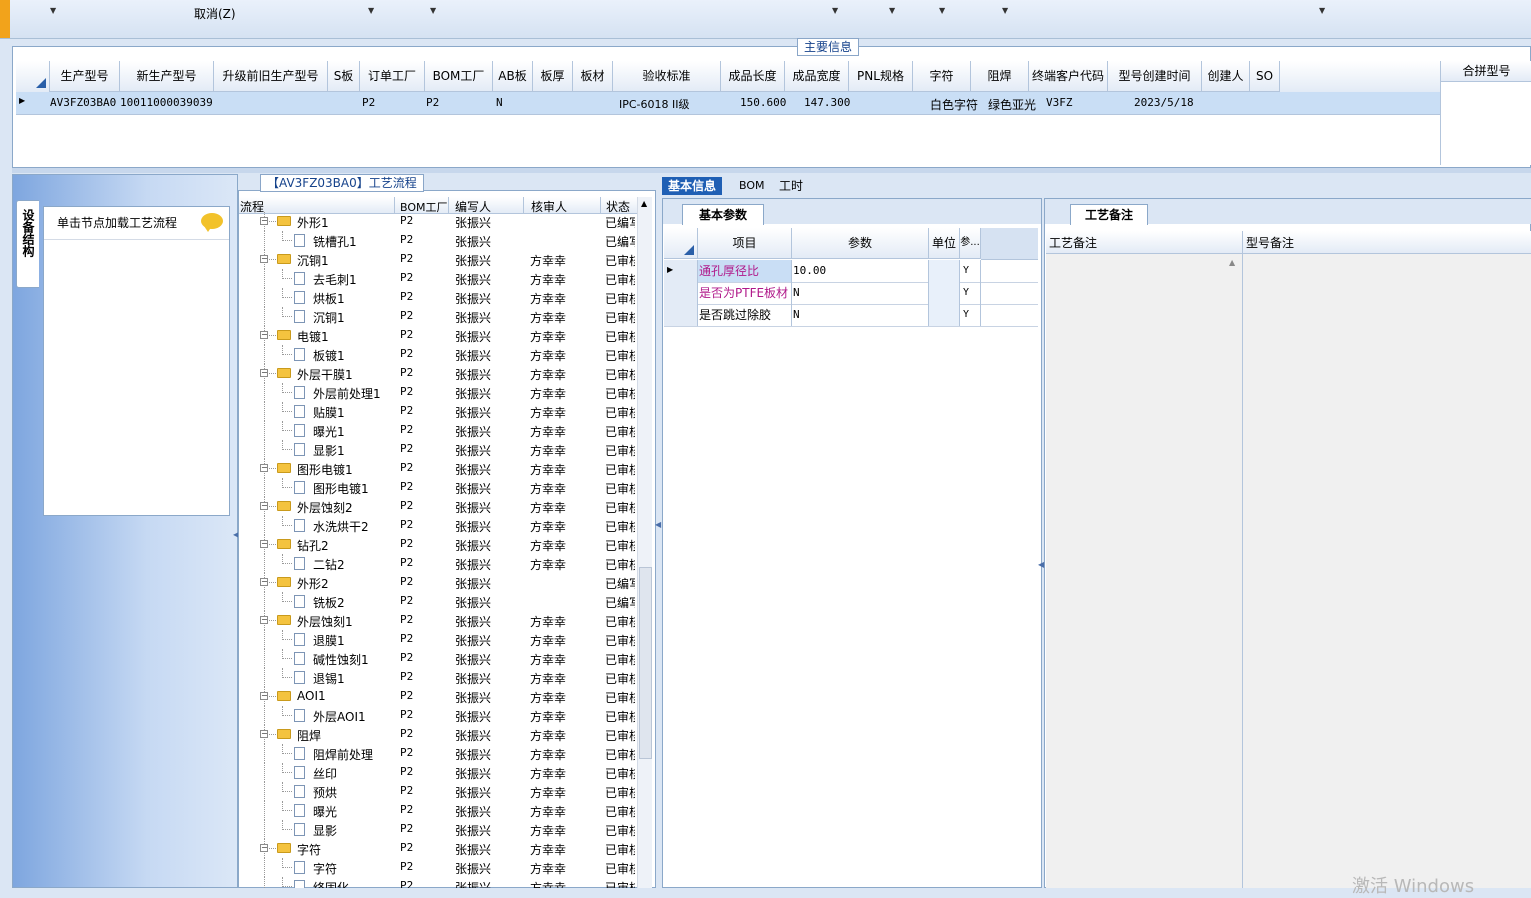 The height and width of the screenshot is (898, 1531). I want to click on main-col-header: 终端客户代码, so click(1068, 76).